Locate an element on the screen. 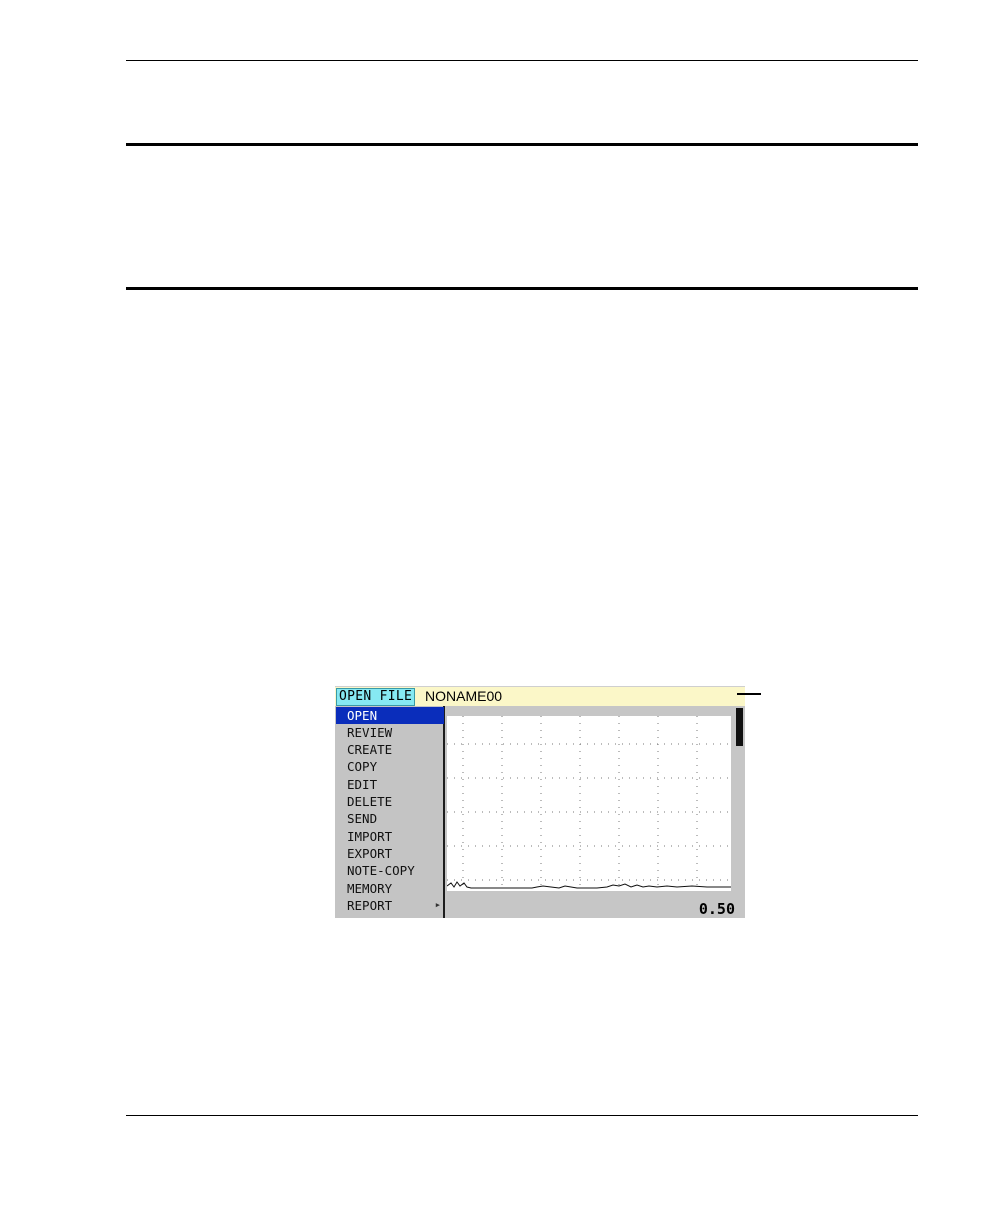 The width and height of the screenshot is (1008, 1224). waveform-panel: 0.50 is located at coordinates (595, 812).